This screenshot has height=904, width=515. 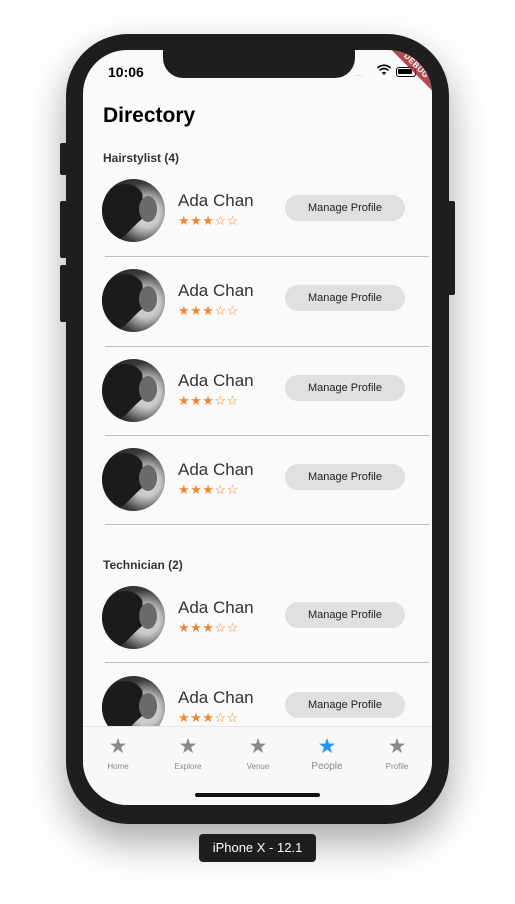 What do you see at coordinates (118, 766) in the screenshot?
I see `tab-label: Home` at bounding box center [118, 766].